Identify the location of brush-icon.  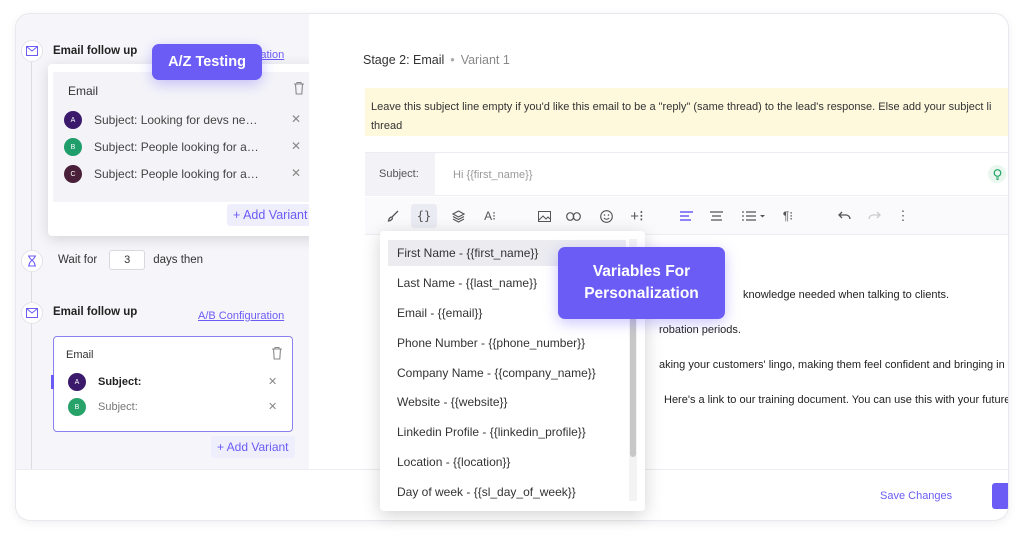
(393, 216).